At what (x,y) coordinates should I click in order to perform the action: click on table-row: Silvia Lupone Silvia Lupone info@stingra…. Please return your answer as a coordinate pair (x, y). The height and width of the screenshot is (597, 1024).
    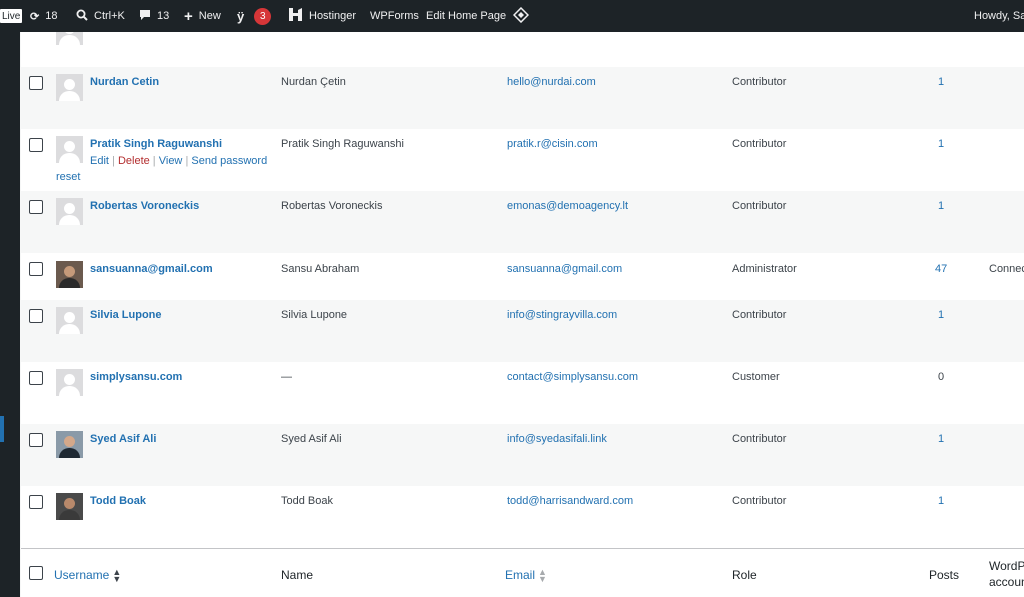
    Looking at the image, I should click on (522, 331).